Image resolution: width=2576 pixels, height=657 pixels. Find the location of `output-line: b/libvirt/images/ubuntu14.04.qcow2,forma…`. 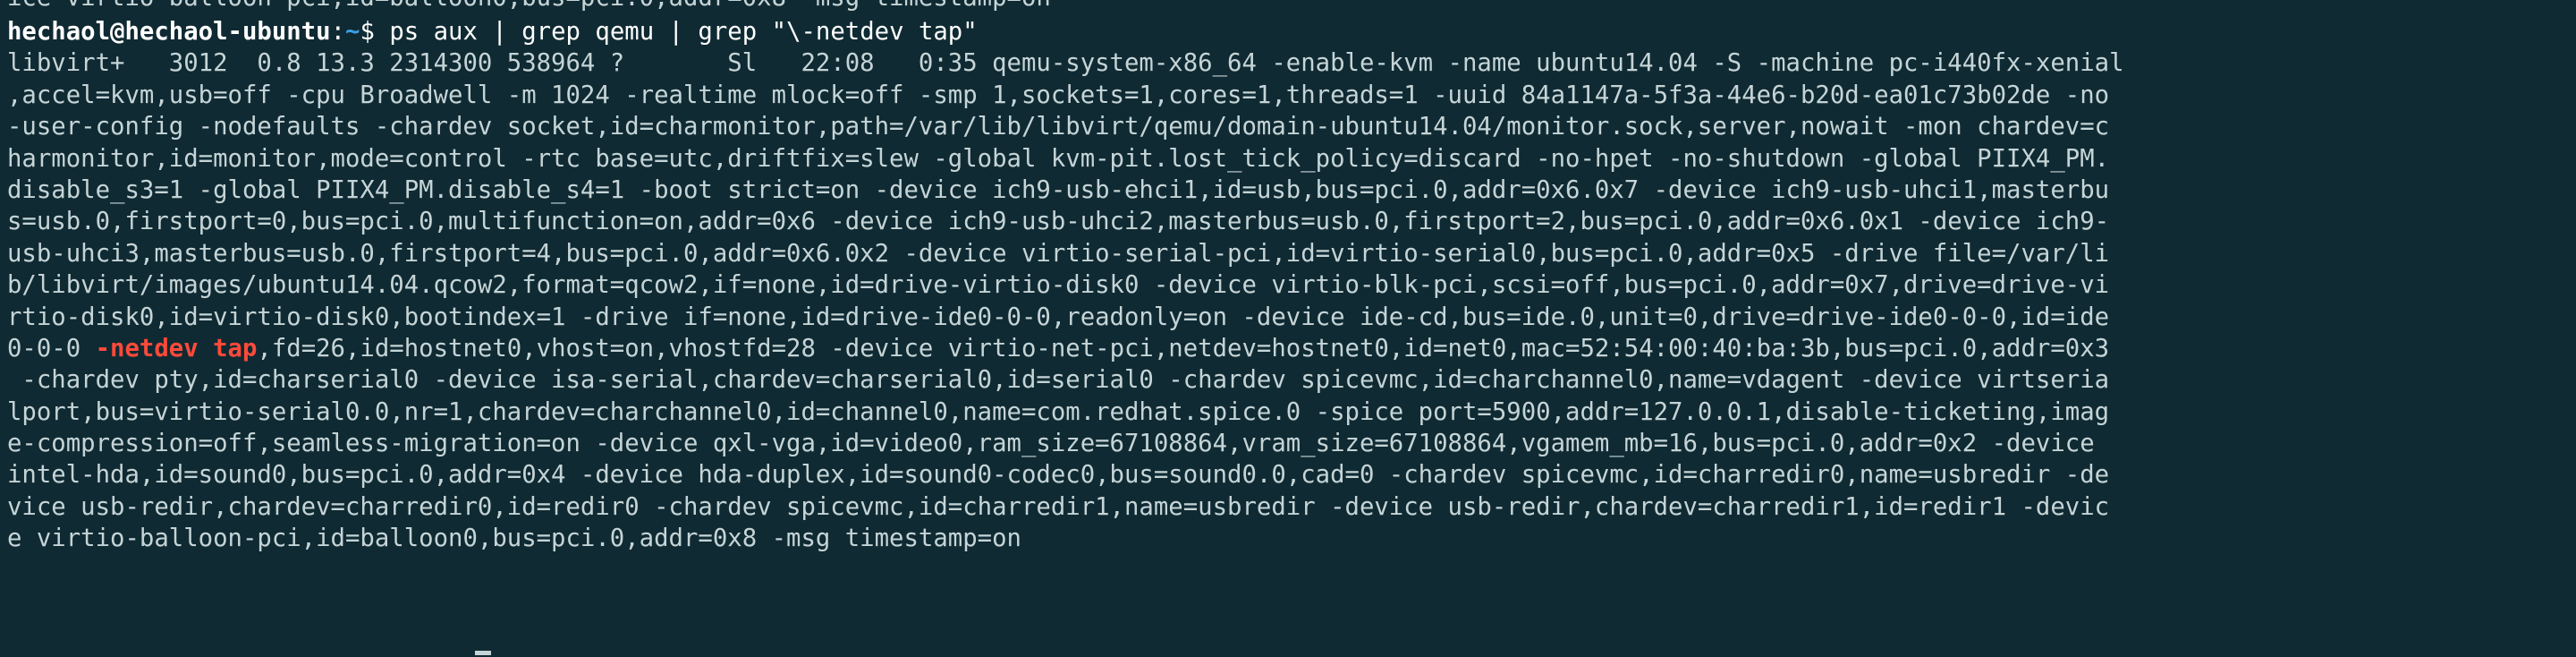

output-line: b/libvirt/images/ubuntu14.04.qcow2,forma… is located at coordinates (1058, 285).